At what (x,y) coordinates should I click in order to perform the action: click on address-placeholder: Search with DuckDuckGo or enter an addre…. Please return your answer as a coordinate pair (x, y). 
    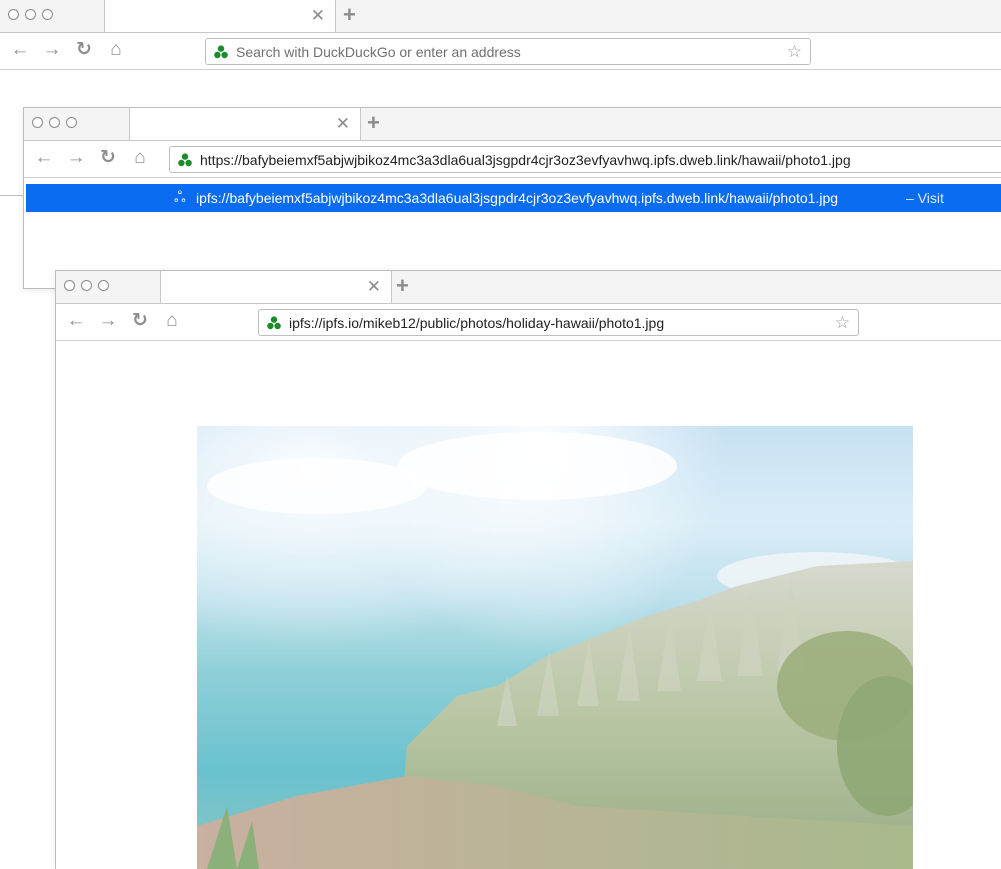
    Looking at the image, I should click on (378, 52).